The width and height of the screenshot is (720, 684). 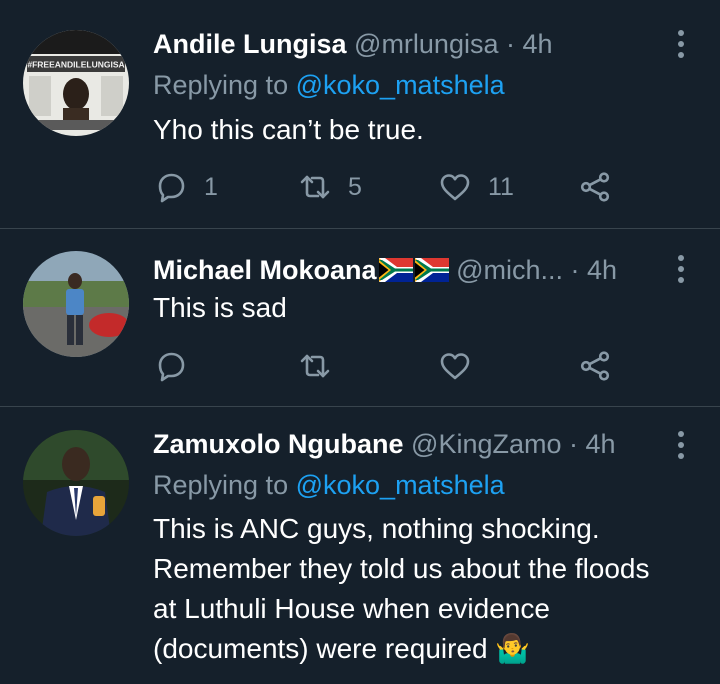 What do you see at coordinates (486, 444) in the screenshot?
I see `user-handle: @KingZamo` at bounding box center [486, 444].